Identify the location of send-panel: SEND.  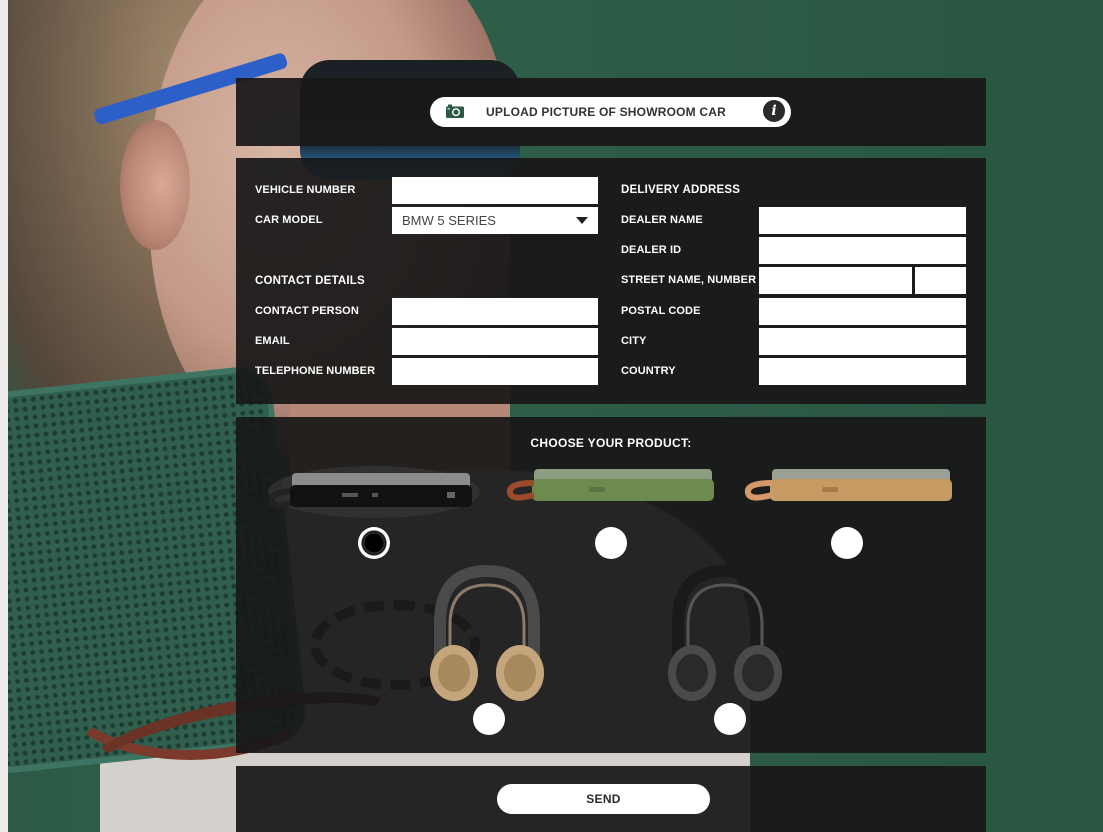
(611, 799).